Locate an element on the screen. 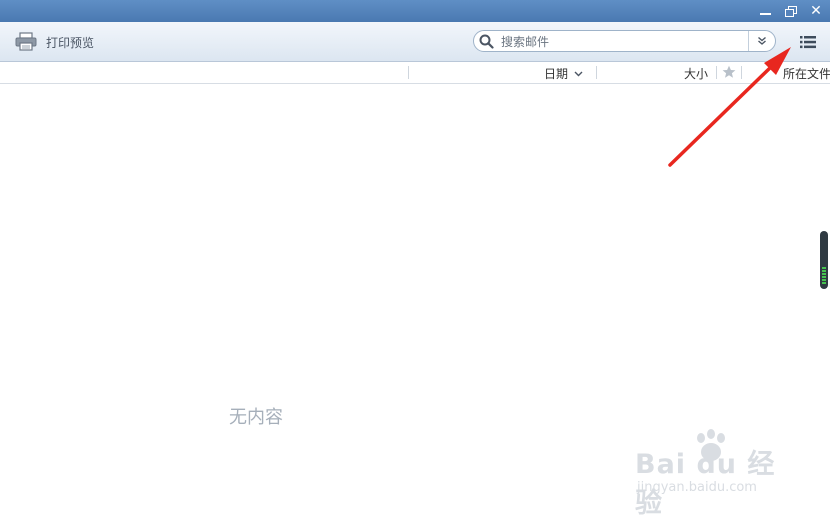  search-input is located at coordinates (625, 42).